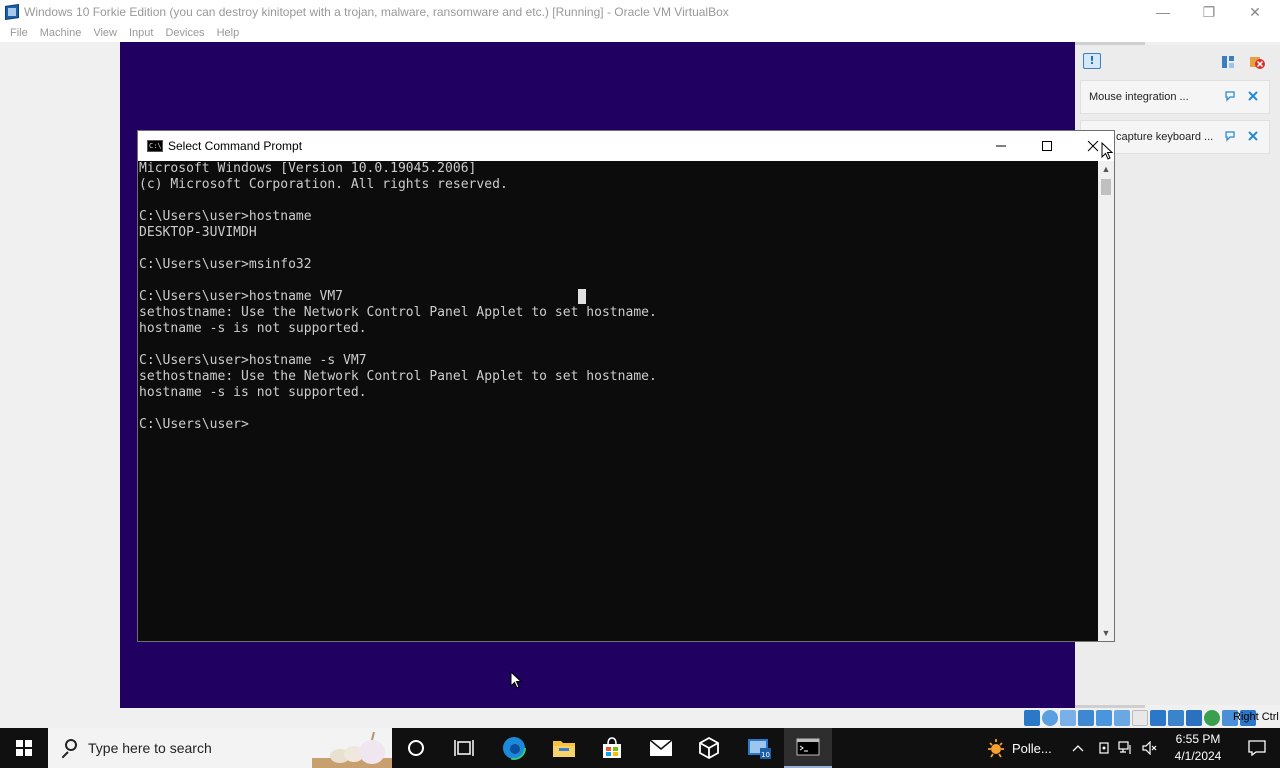 This screenshot has height=768, width=1280. What do you see at coordinates (618, 425) in the screenshot?
I see `console-prompt: C:\Users\user>` at bounding box center [618, 425].